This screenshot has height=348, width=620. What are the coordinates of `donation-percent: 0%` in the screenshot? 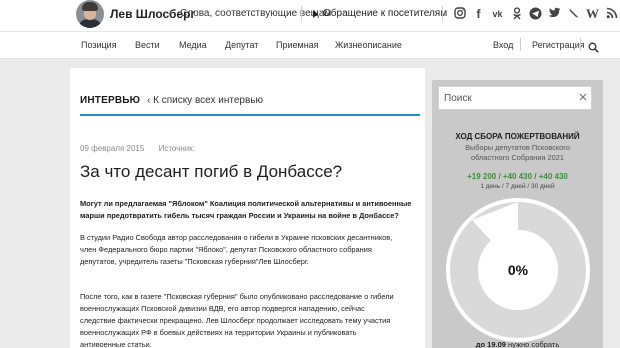 It's located at (518, 270).